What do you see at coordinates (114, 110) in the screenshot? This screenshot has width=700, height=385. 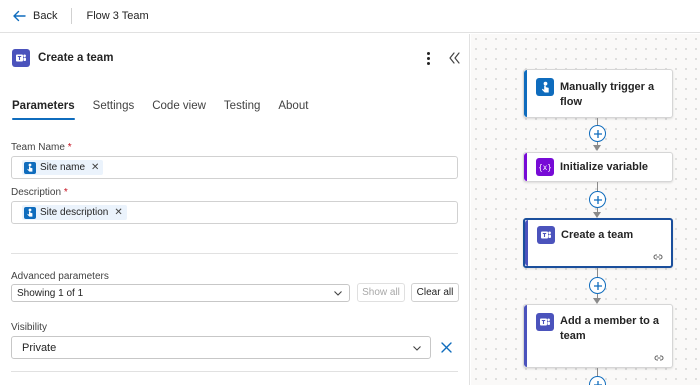 I see `tab-settings: Settings` at bounding box center [114, 110].